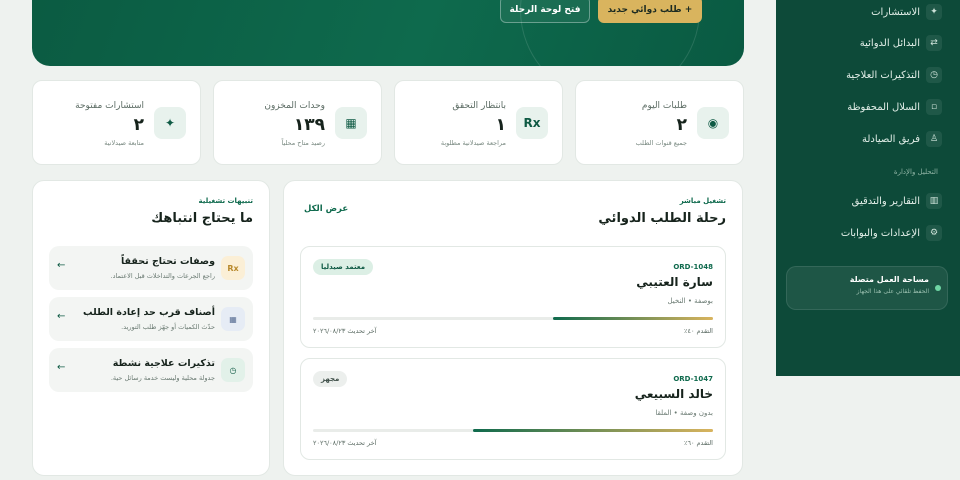 The height and width of the screenshot is (480, 960). I want to click on progress-label: التقدم ٤٠٪, so click(698, 331).